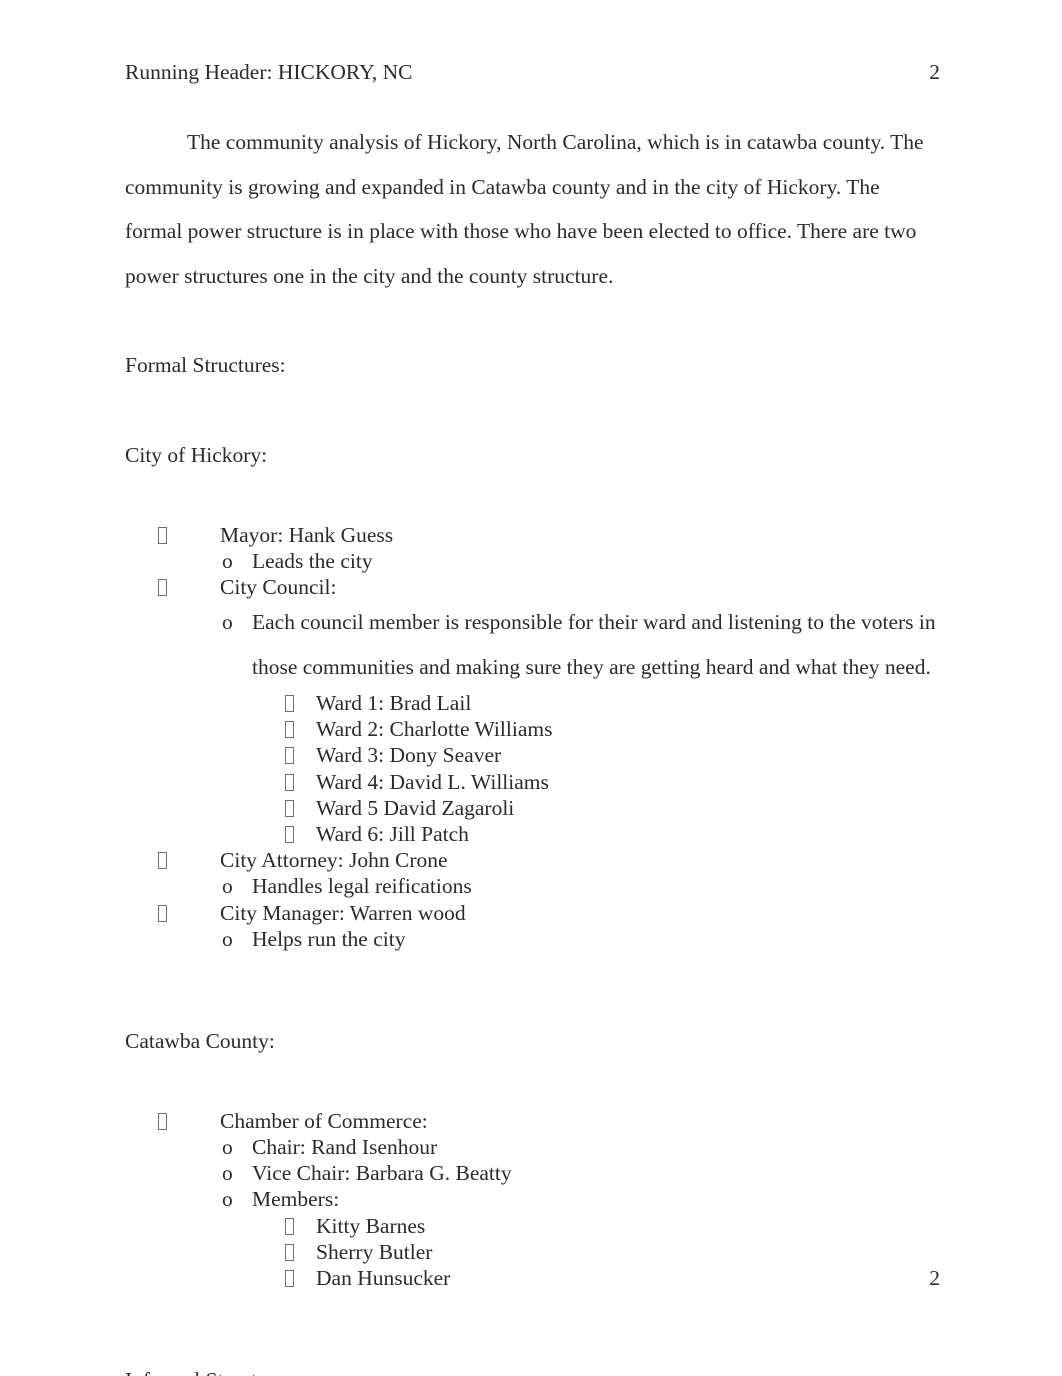 This screenshot has height=1376, width=1062. Describe the element at coordinates (532, 73) in the screenshot. I see `running-header: Running Header: HICKORY, NC 2` at that location.